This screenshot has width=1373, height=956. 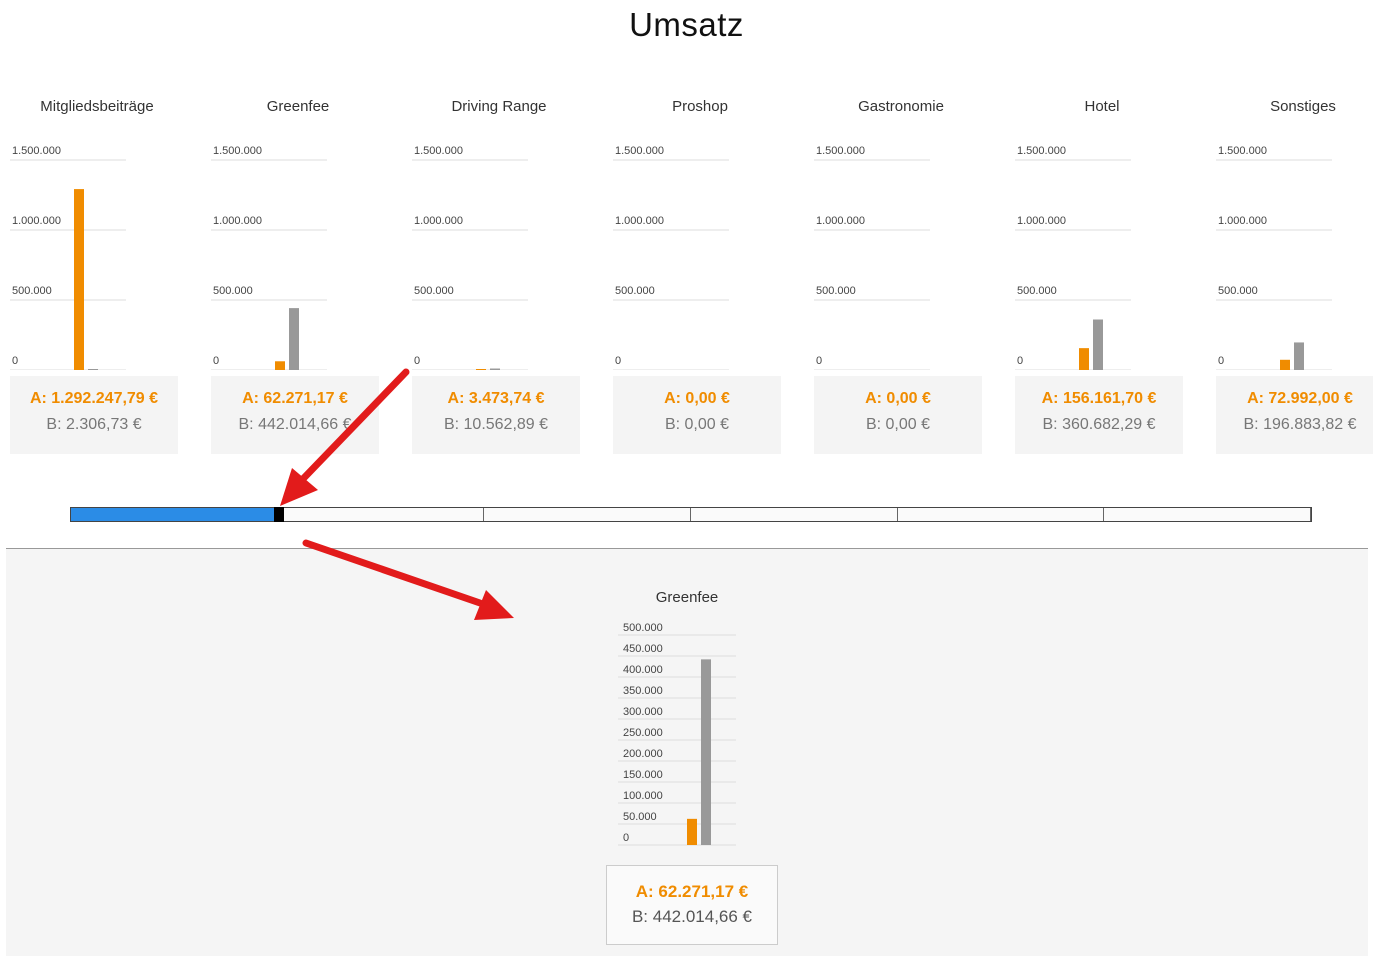 I want to click on value-a: A: 3.473,74 €, so click(x=496, y=398).